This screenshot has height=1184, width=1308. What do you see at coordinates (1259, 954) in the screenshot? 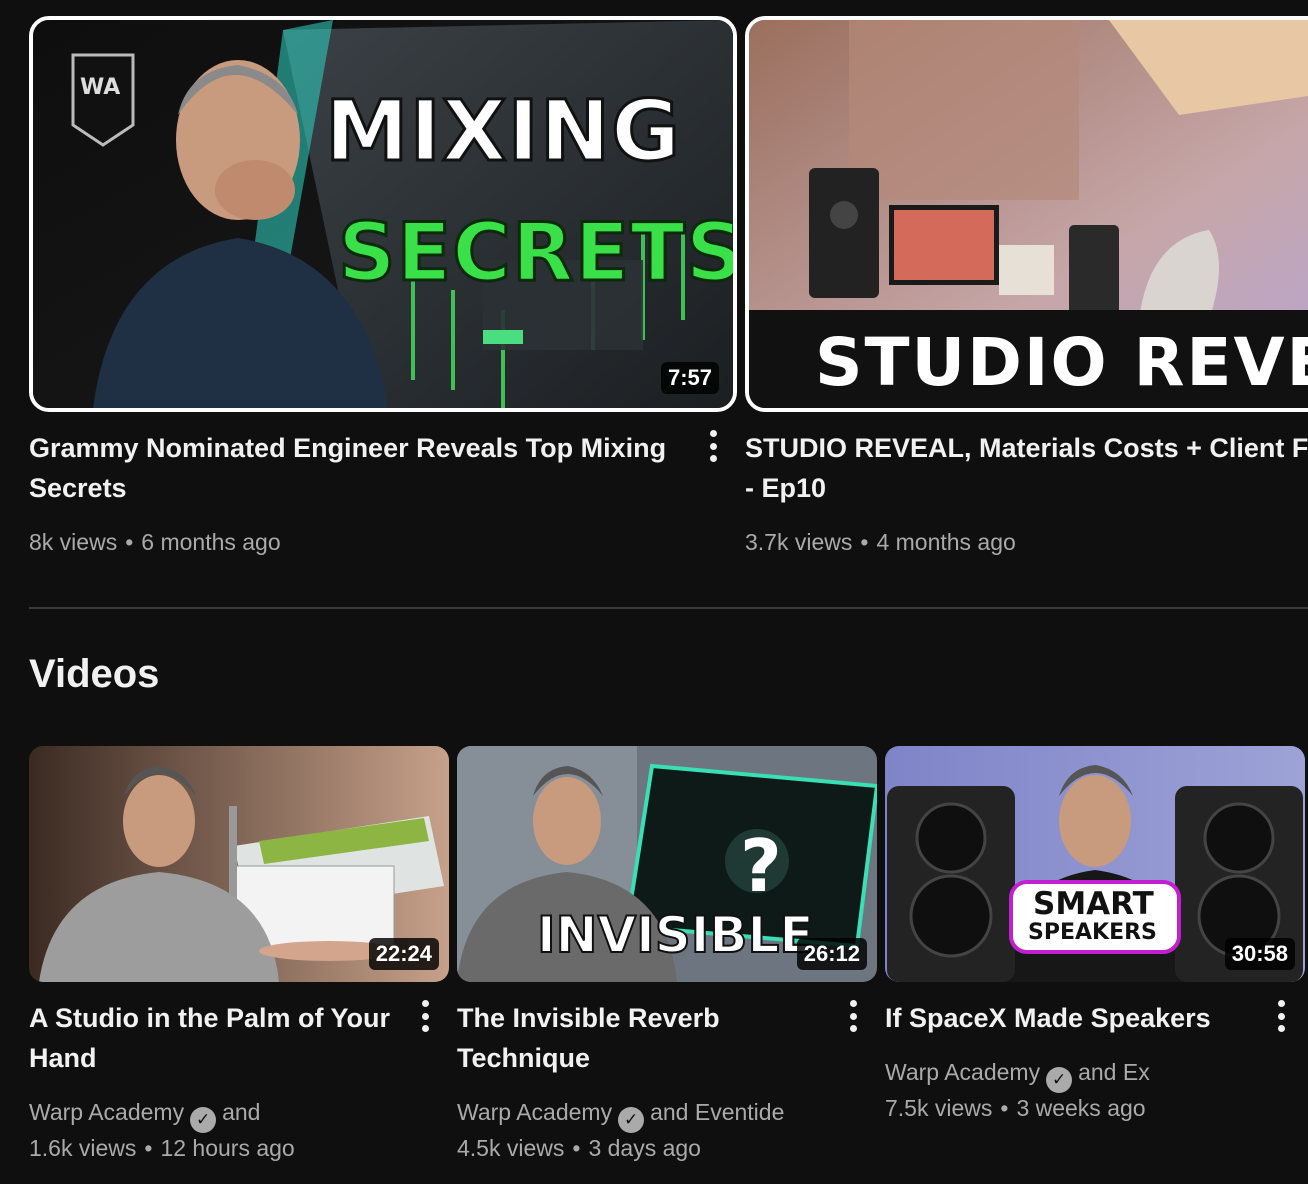
I see `video-duration: 30:58` at bounding box center [1259, 954].